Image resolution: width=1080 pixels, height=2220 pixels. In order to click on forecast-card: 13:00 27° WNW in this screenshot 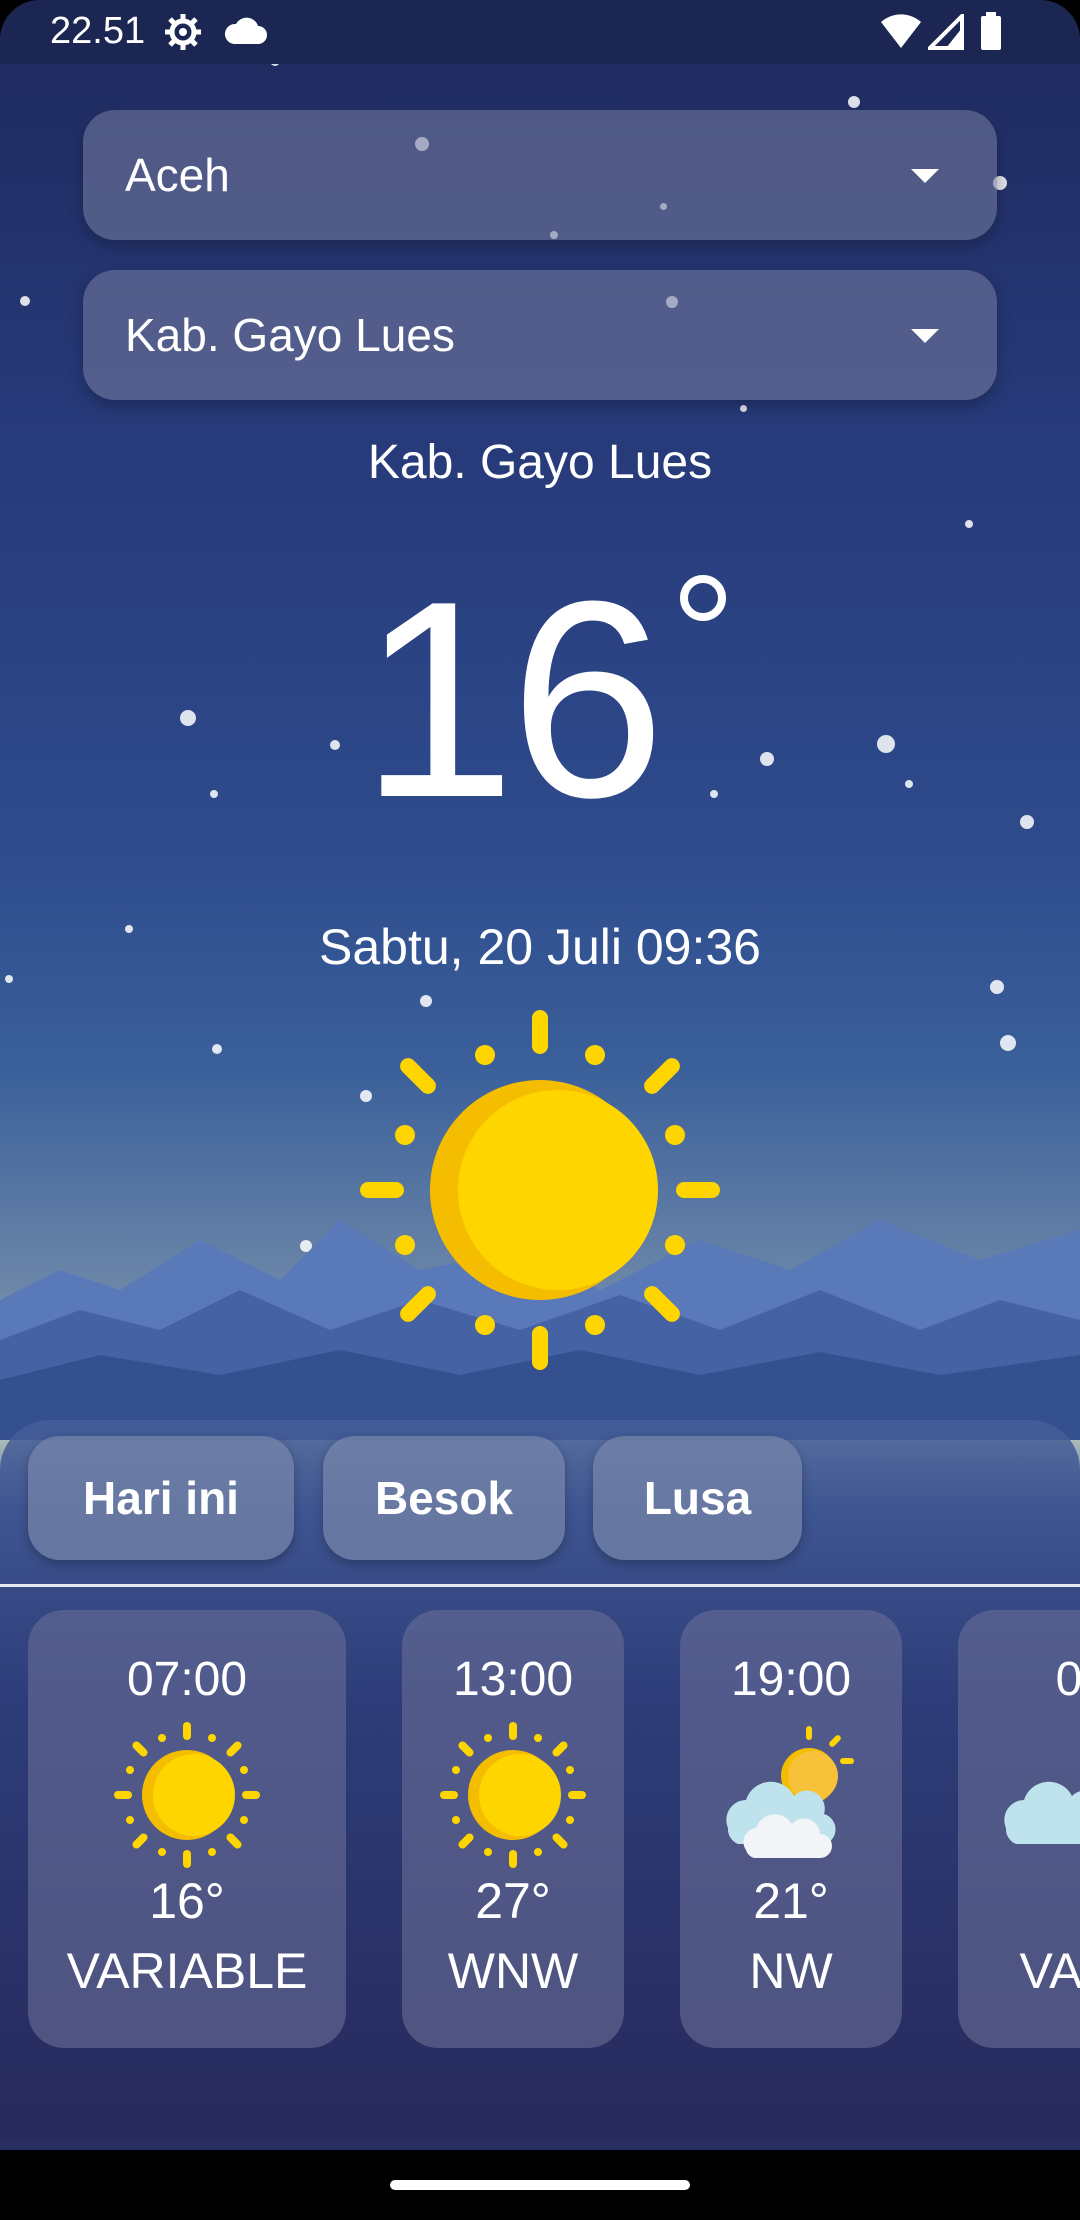, I will do `click(513, 1829)`.